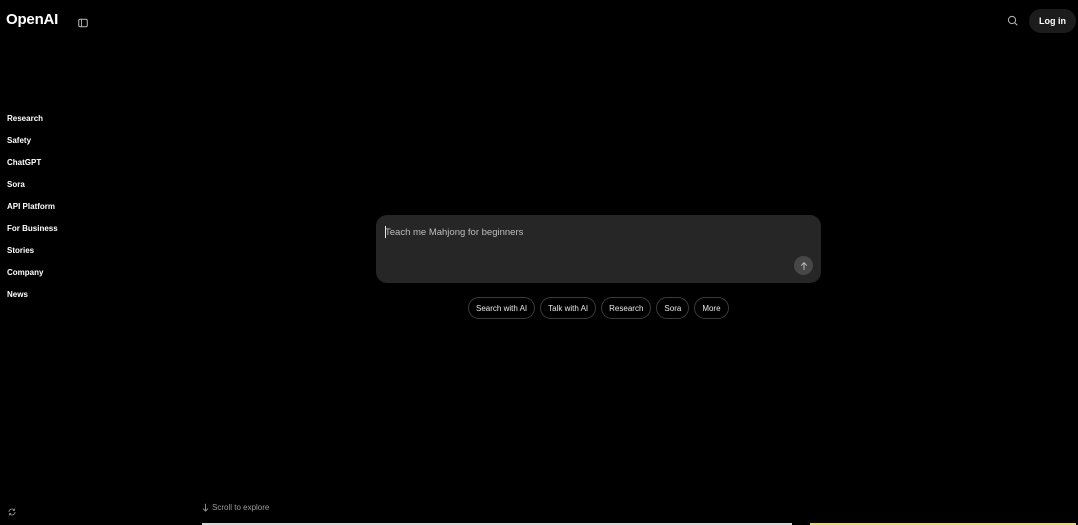 Image resolution: width=1078 pixels, height=525 pixels. I want to click on login-button: Log in, so click(1052, 21).